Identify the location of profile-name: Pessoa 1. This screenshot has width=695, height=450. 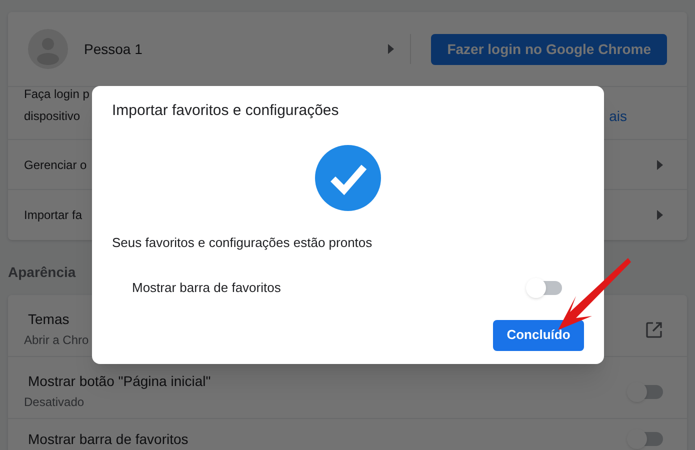
(113, 49).